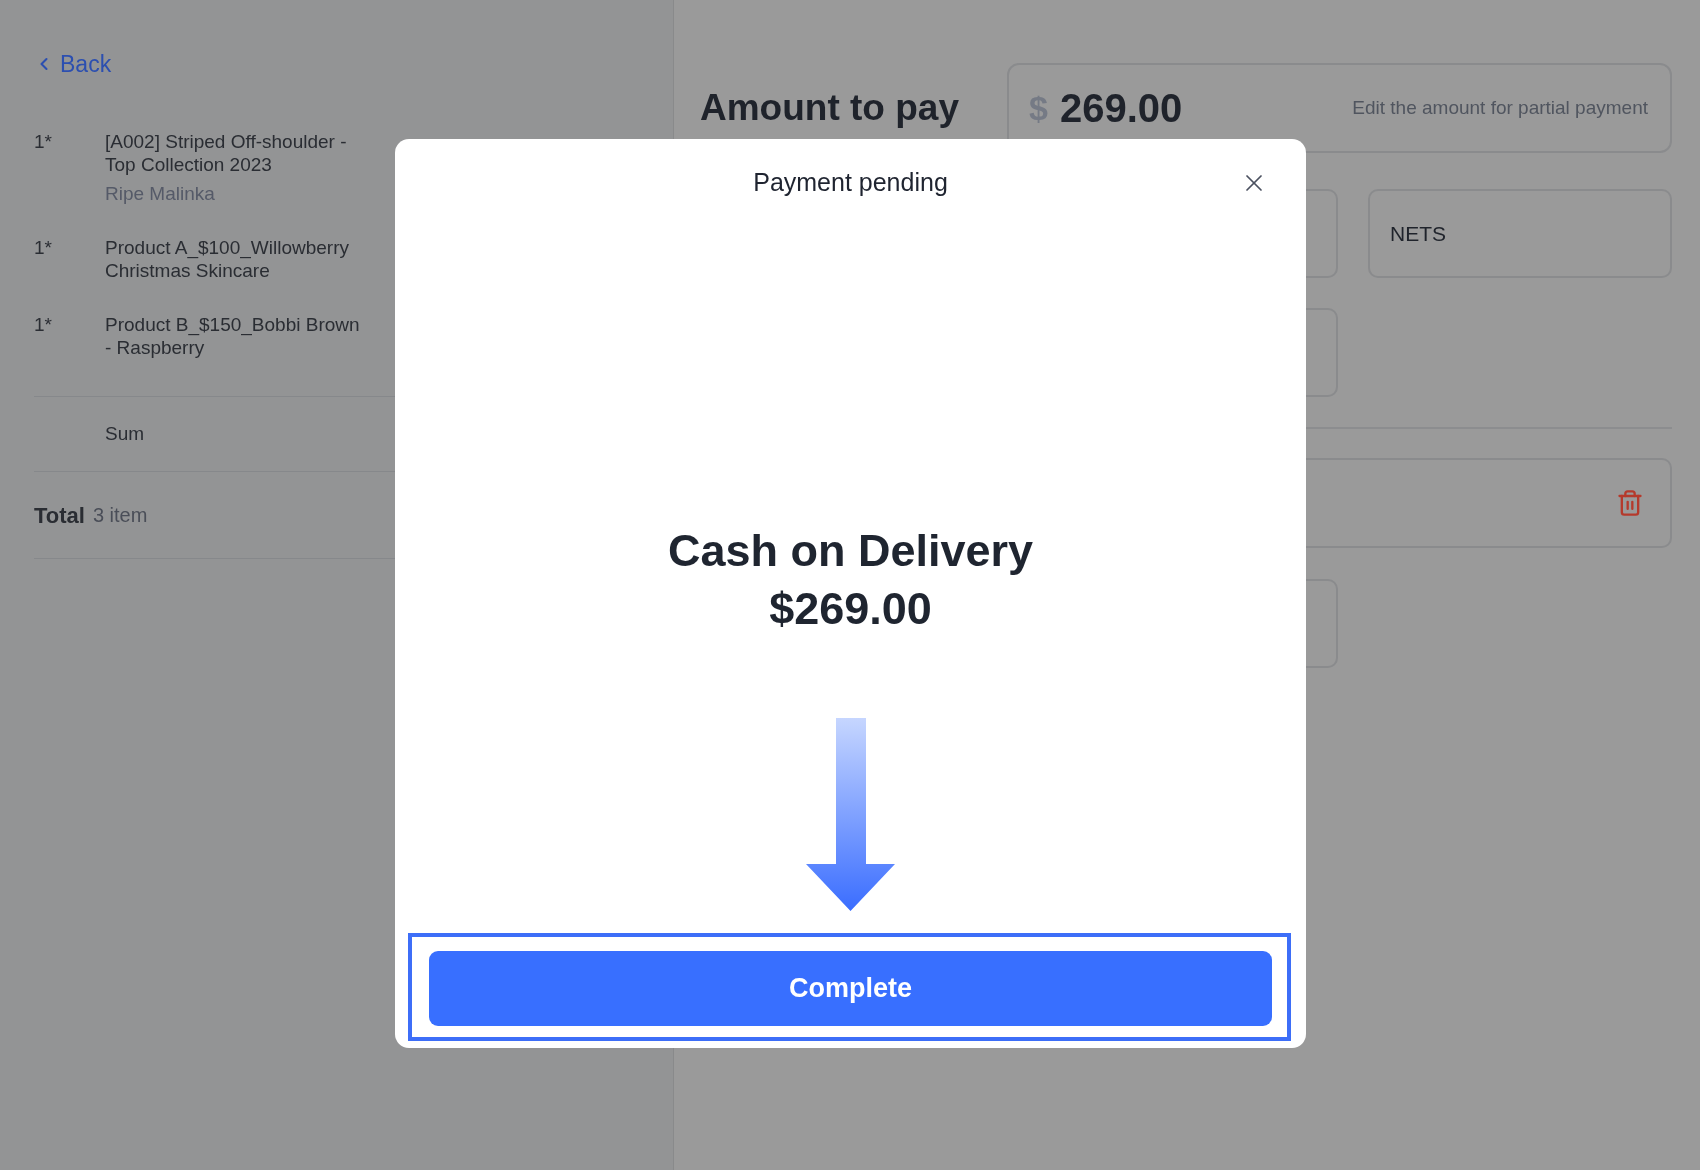 This screenshot has width=1700, height=1170. Describe the element at coordinates (850, 988) in the screenshot. I see `complete-button: Complete` at that location.